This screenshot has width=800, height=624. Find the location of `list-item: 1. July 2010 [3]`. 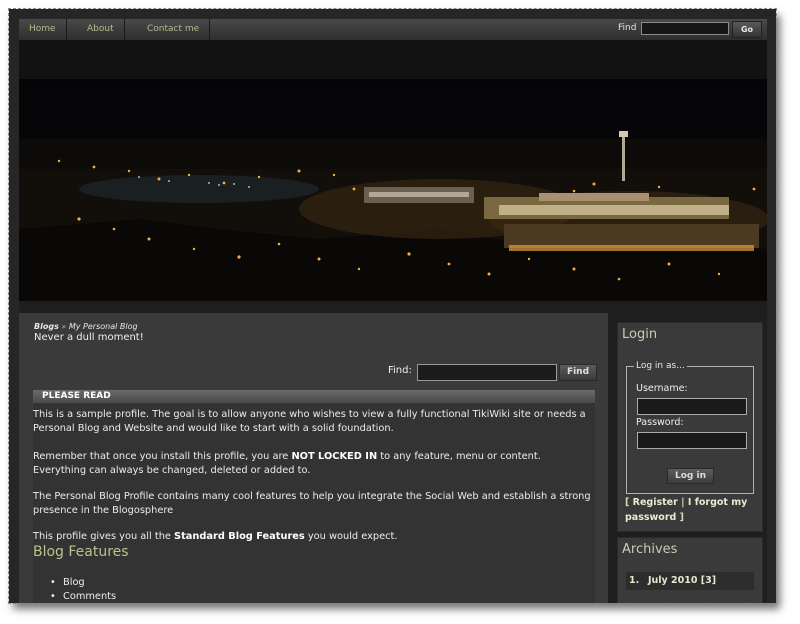

list-item: 1. July 2010 [3] is located at coordinates (690, 581).